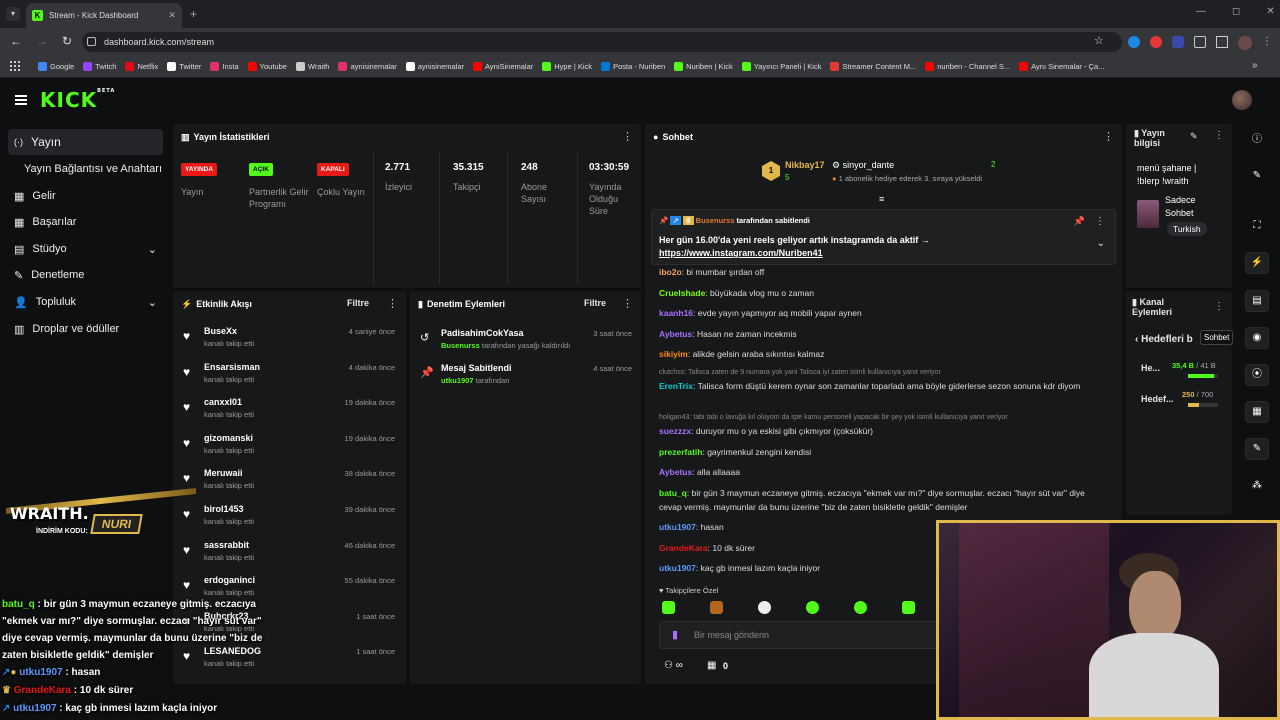 The width and height of the screenshot is (1280, 720). Describe the element at coordinates (1257, 177) in the screenshot. I see `pencil-icon: ✎` at that location.